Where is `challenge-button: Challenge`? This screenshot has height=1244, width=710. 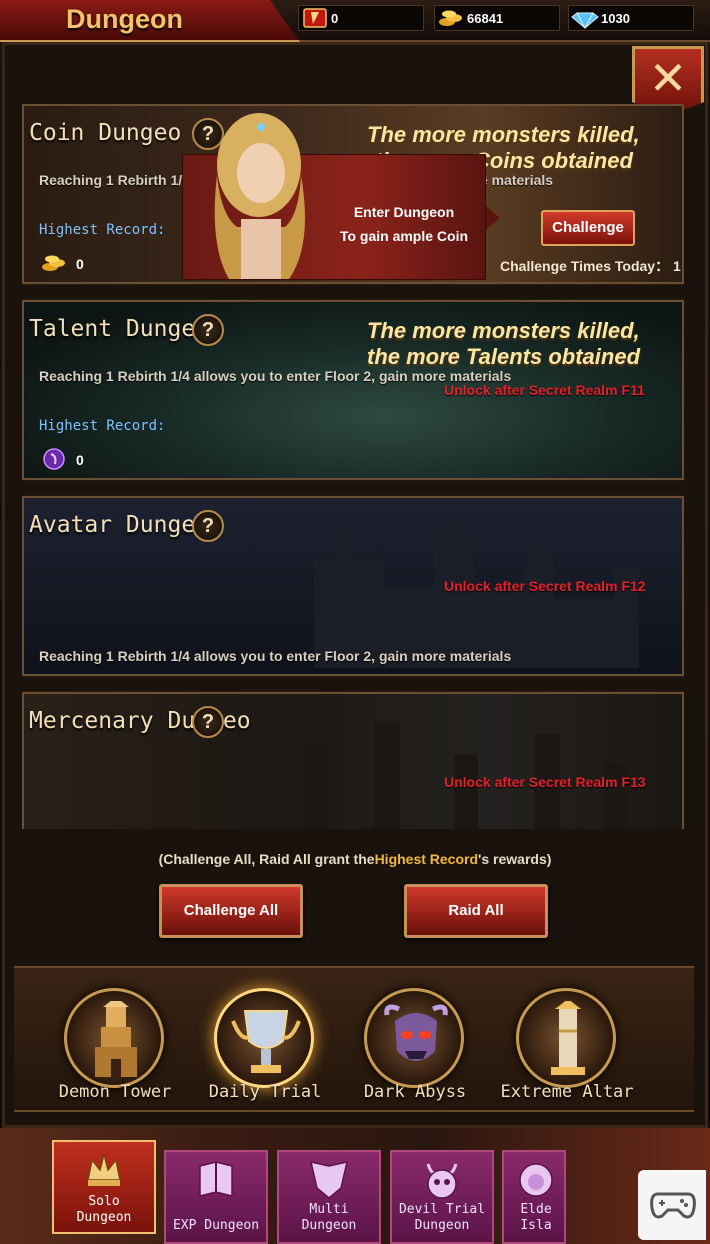 challenge-button: Challenge is located at coordinates (588, 228).